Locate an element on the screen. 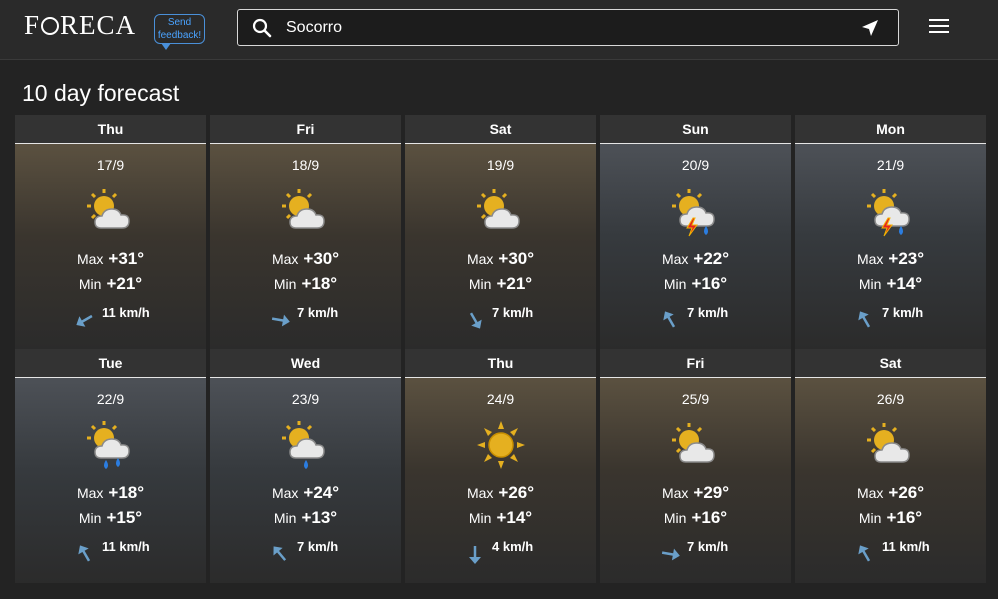  max-temp-line: Max +23° is located at coordinates (890, 259).